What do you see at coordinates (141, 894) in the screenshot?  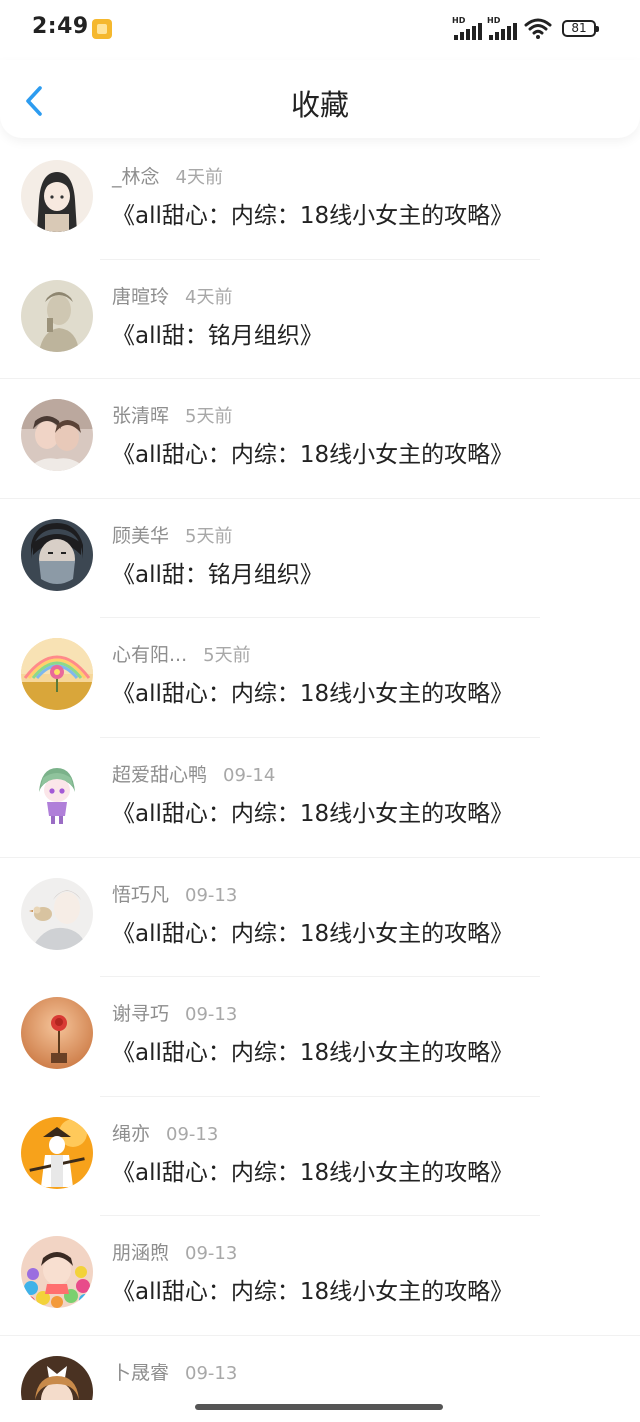 I see `username: 悟巧凡` at bounding box center [141, 894].